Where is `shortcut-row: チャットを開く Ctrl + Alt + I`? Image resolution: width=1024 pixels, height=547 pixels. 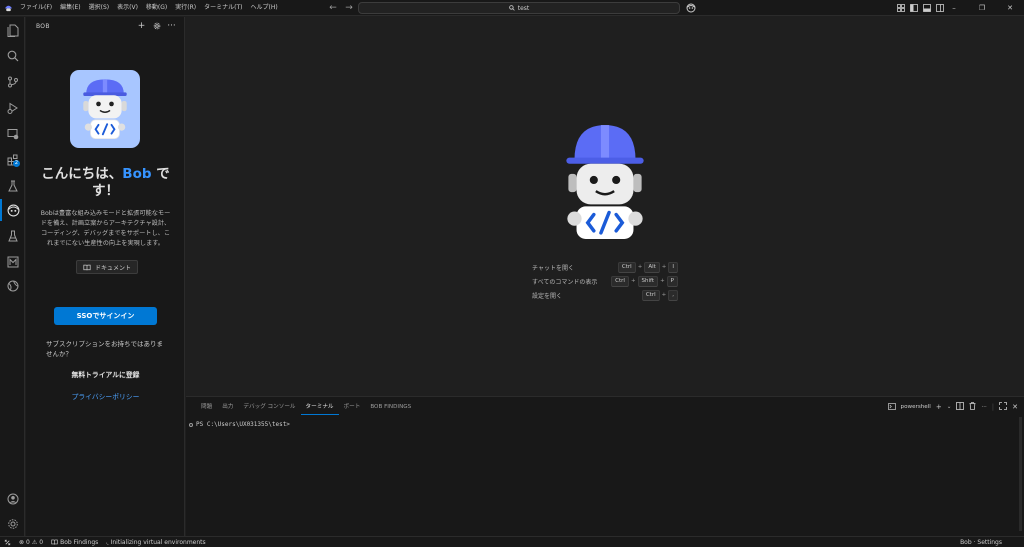 shortcut-row: チャットを開く Ctrl + Alt + I is located at coordinates (605, 267).